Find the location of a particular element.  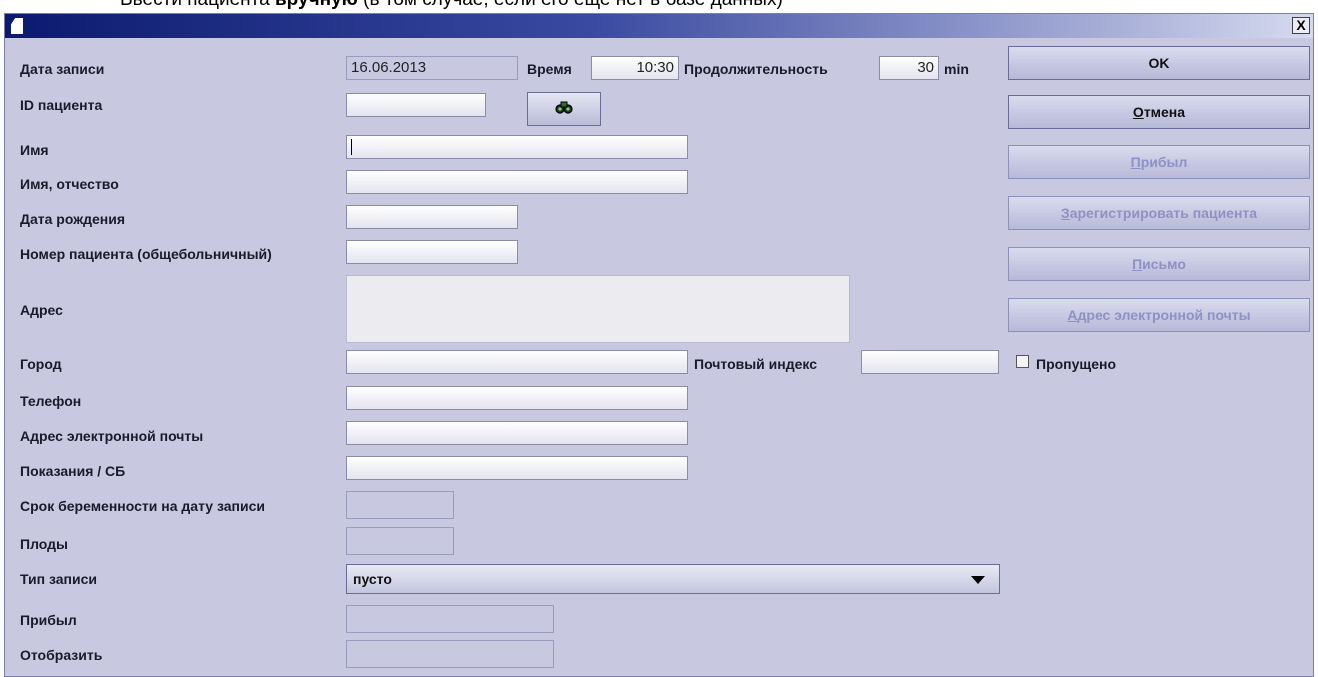

display-field is located at coordinates (450, 654).